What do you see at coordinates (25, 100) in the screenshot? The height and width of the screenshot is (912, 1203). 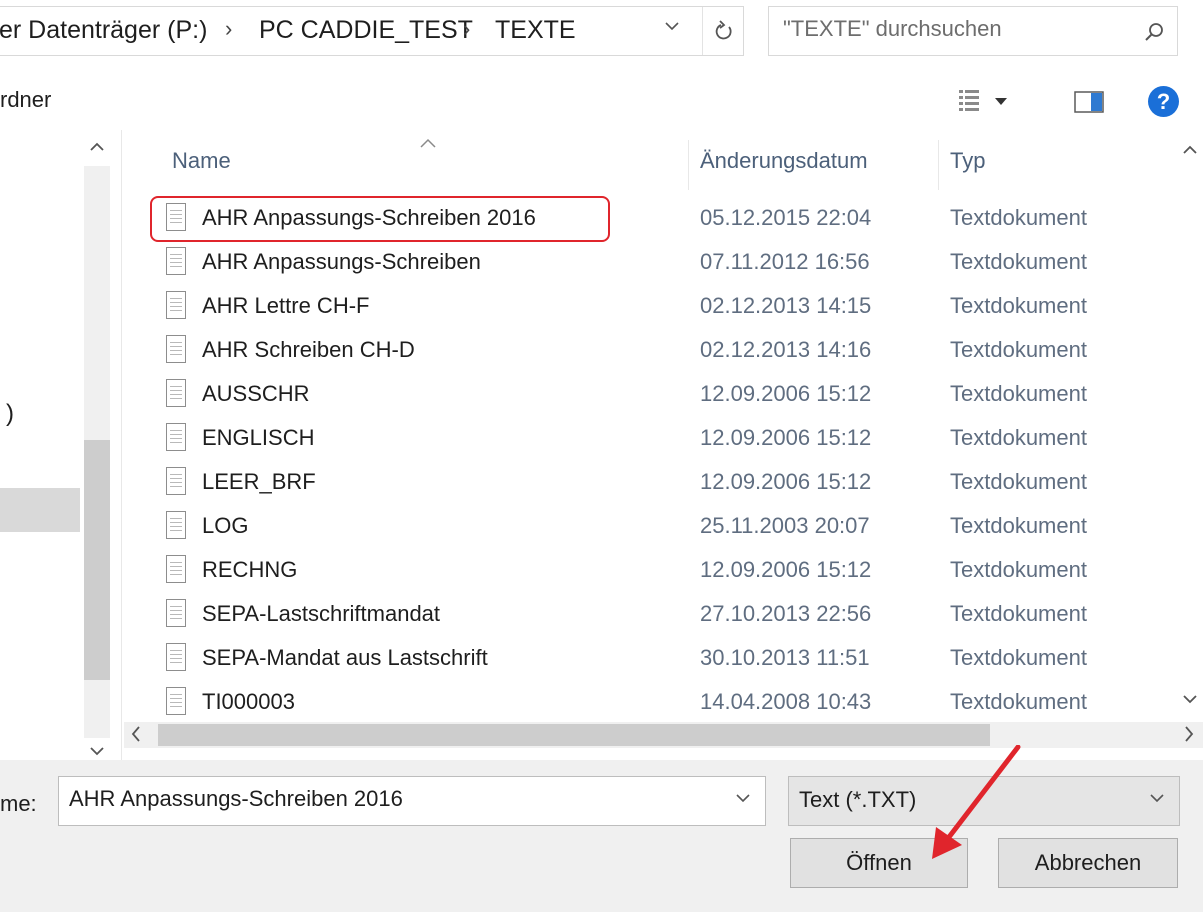 I see `new-folder-button: rdner` at bounding box center [25, 100].